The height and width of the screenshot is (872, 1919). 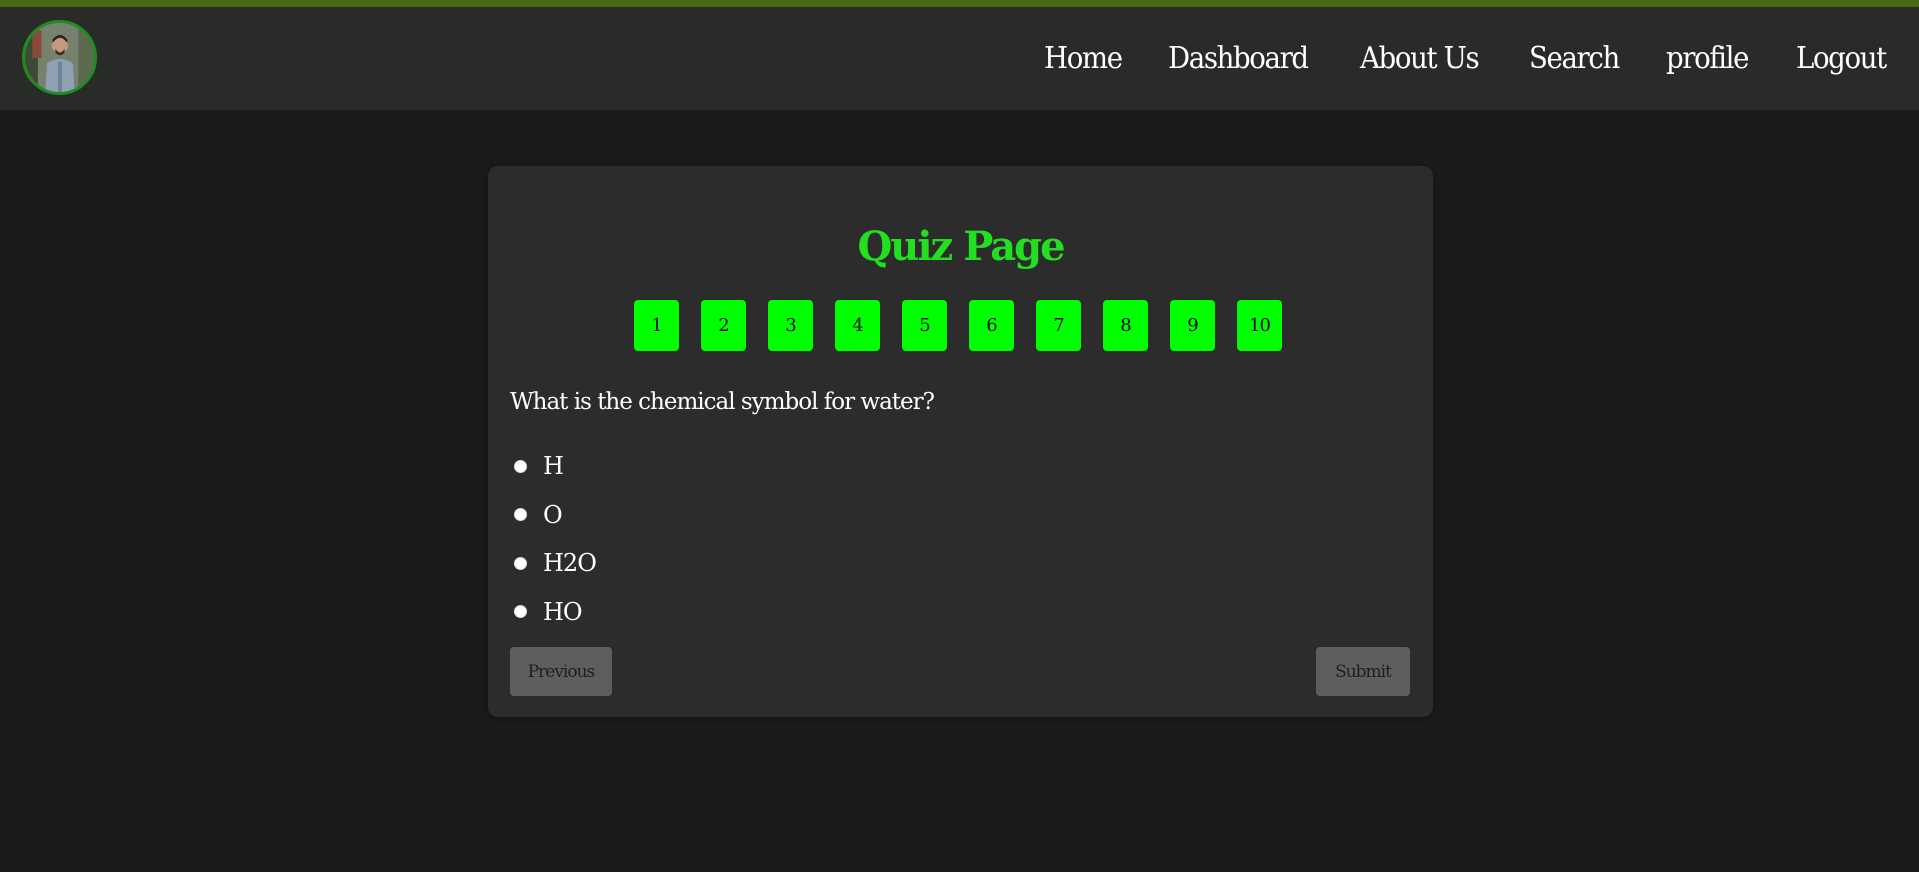 I want to click on submit-button: Submit, so click(x=1363, y=671).